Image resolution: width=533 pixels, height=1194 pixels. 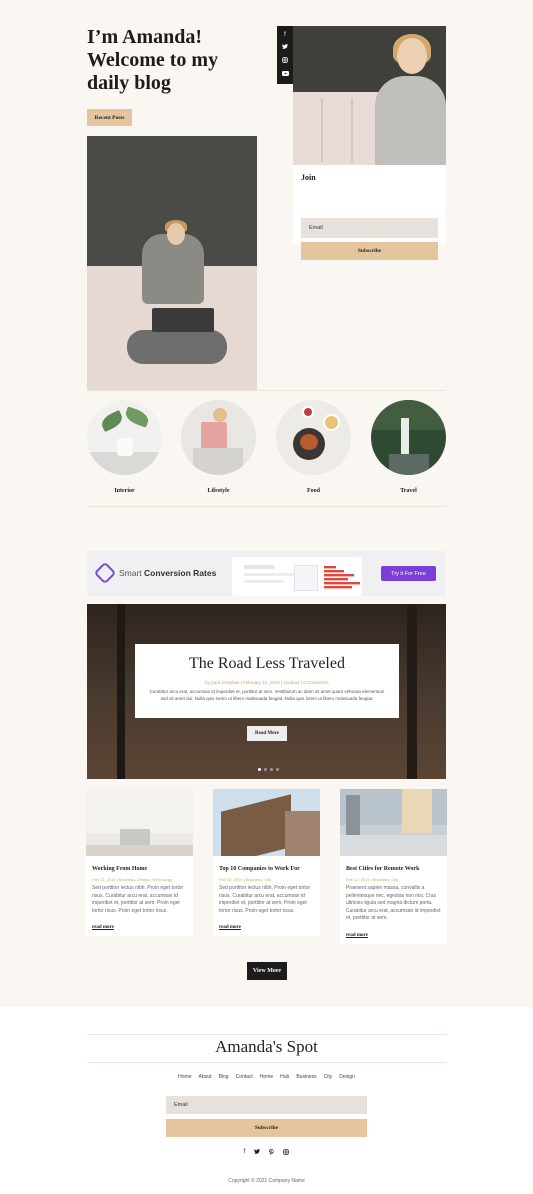 I want to click on youtube-icon, so click(x=285, y=74).